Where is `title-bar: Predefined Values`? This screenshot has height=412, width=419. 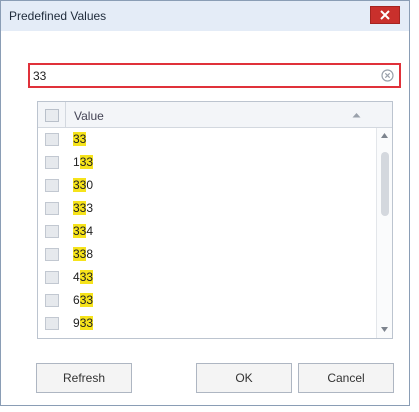 title-bar: Predefined Values is located at coordinates (205, 16).